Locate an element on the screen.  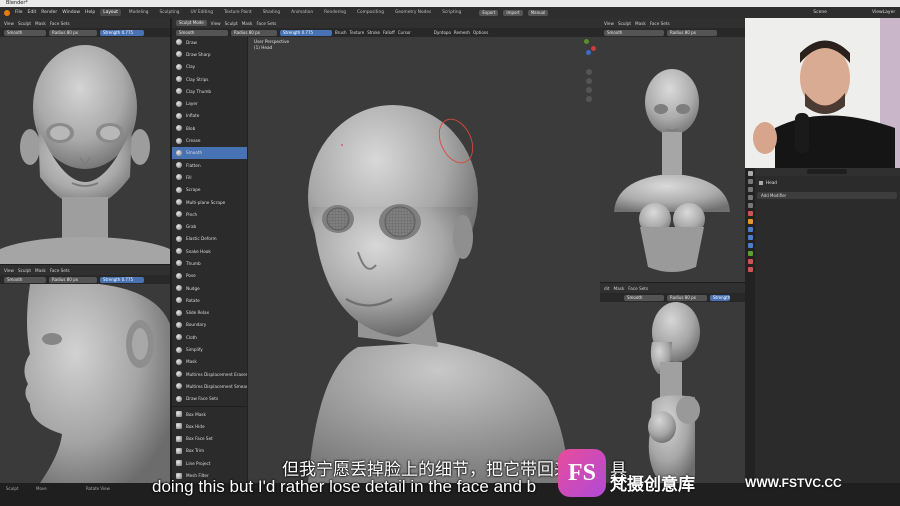
brush-slide-relax: Slide Relax is located at coordinates (209, 313).